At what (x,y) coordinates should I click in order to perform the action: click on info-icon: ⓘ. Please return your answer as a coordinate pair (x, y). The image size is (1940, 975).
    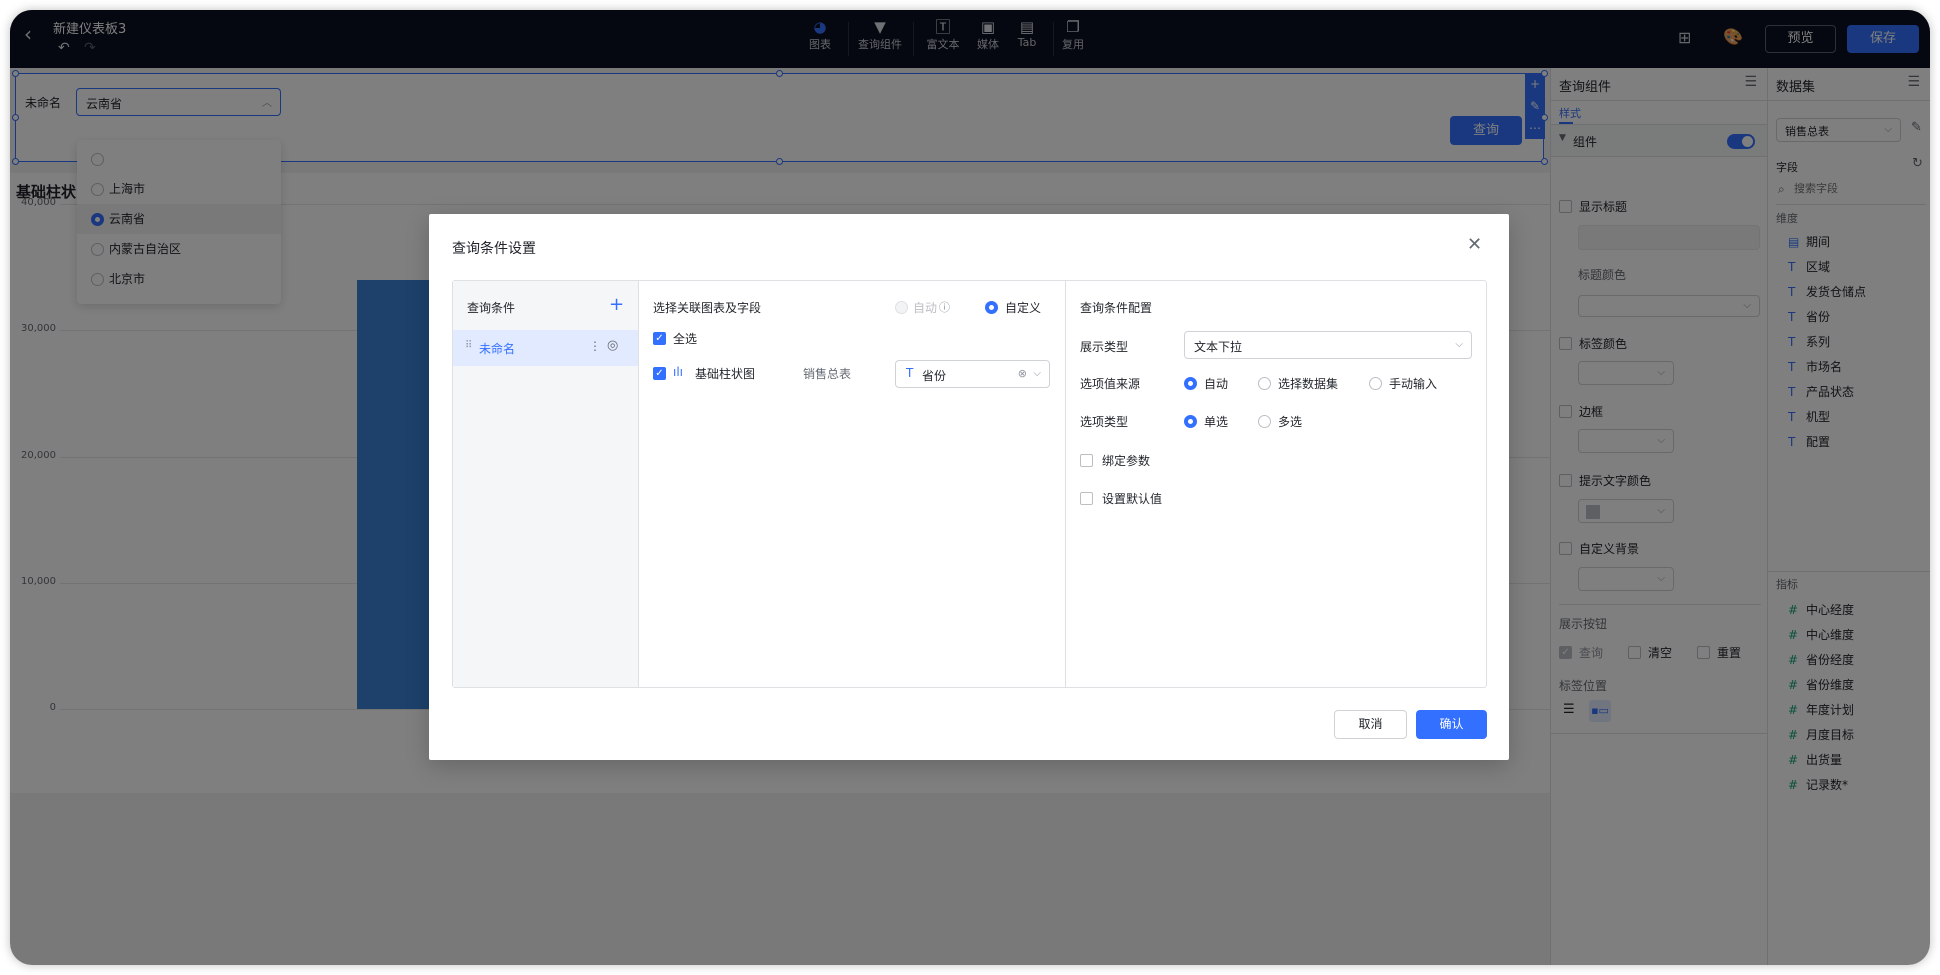
    Looking at the image, I should click on (944, 307).